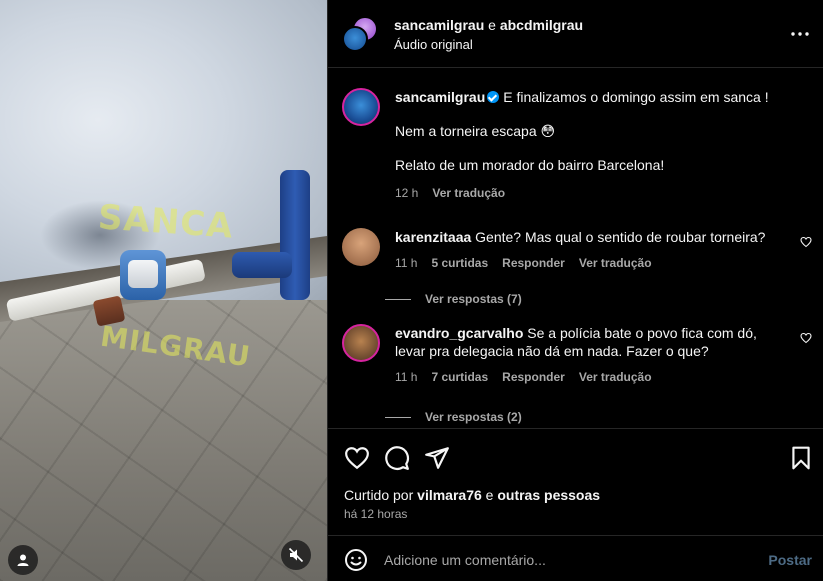 The width and height of the screenshot is (823, 581). I want to click on more-icon, so click(800, 34).